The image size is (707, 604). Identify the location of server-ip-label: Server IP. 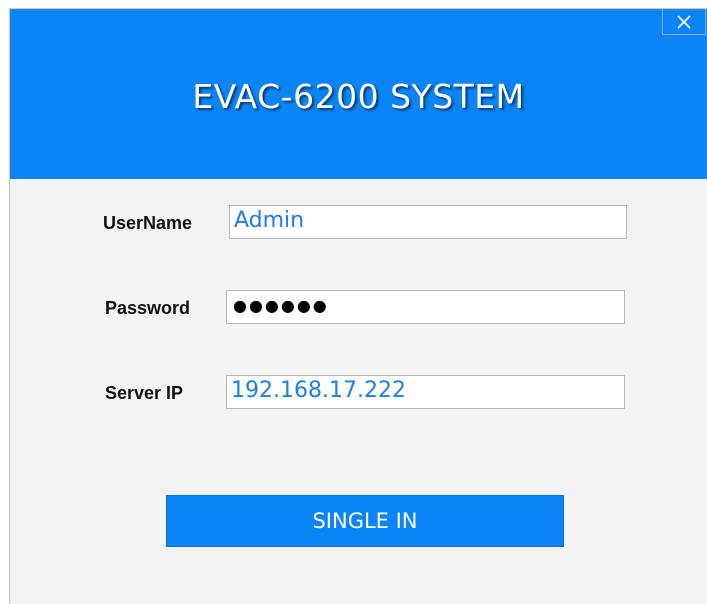
(144, 393).